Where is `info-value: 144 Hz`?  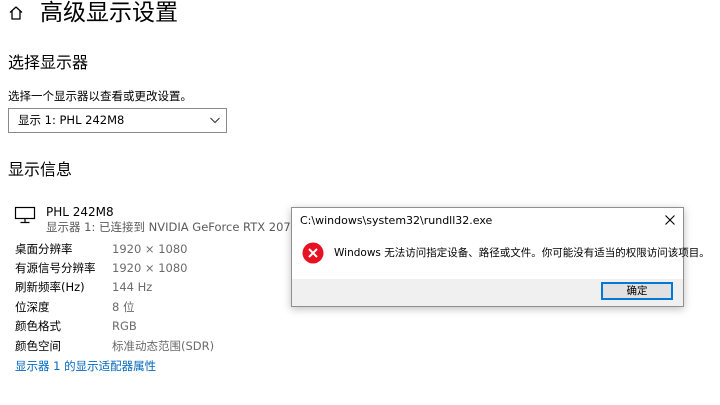
info-value: 144 Hz is located at coordinates (132, 287).